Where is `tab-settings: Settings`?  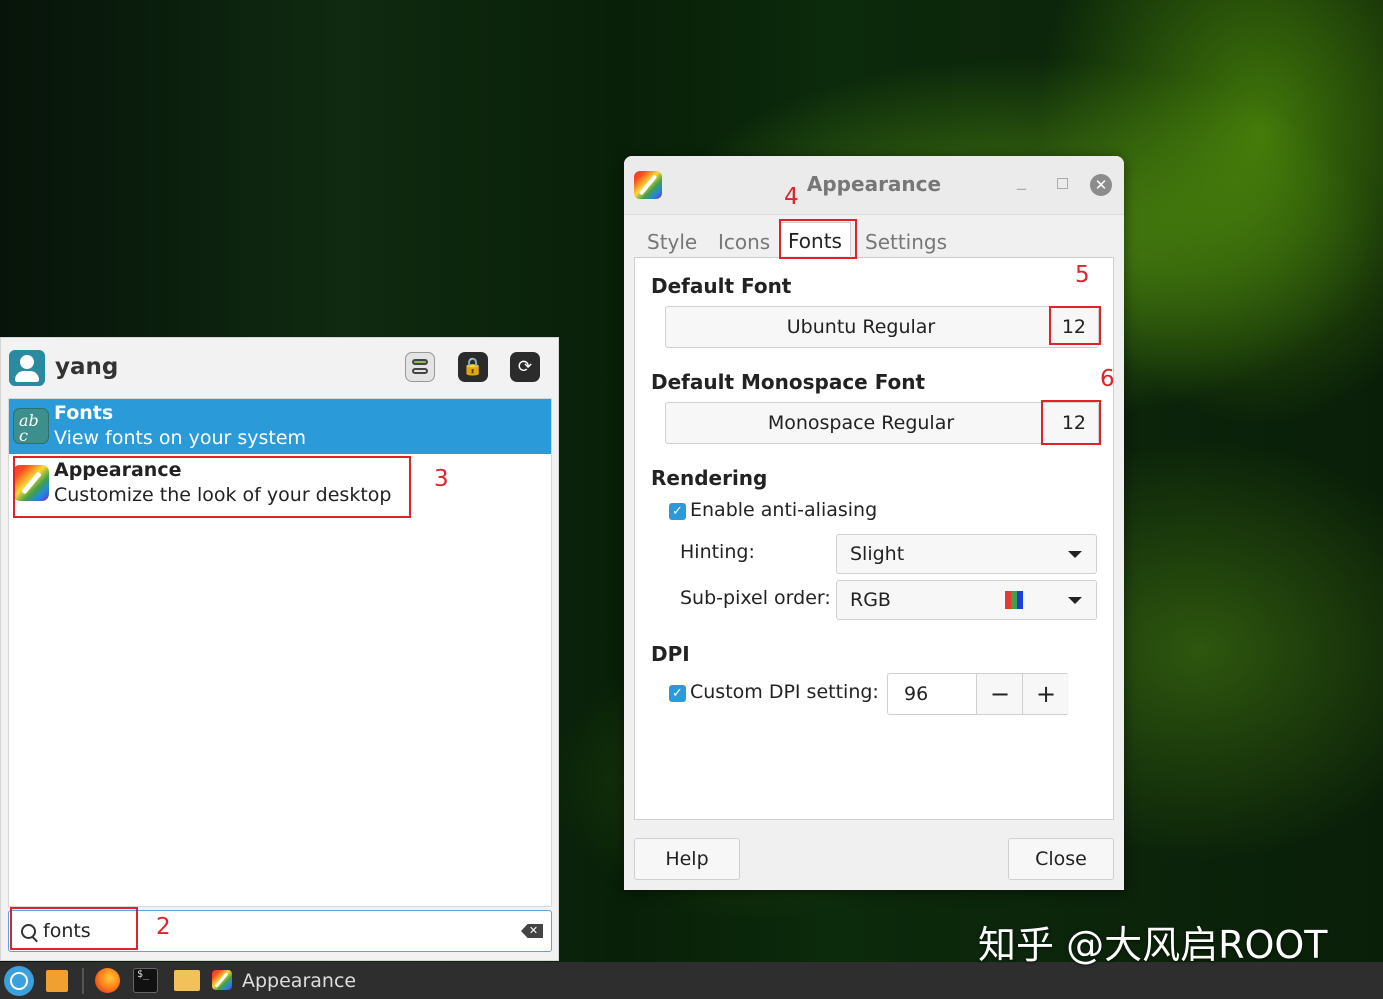
tab-settings: Settings is located at coordinates (906, 242).